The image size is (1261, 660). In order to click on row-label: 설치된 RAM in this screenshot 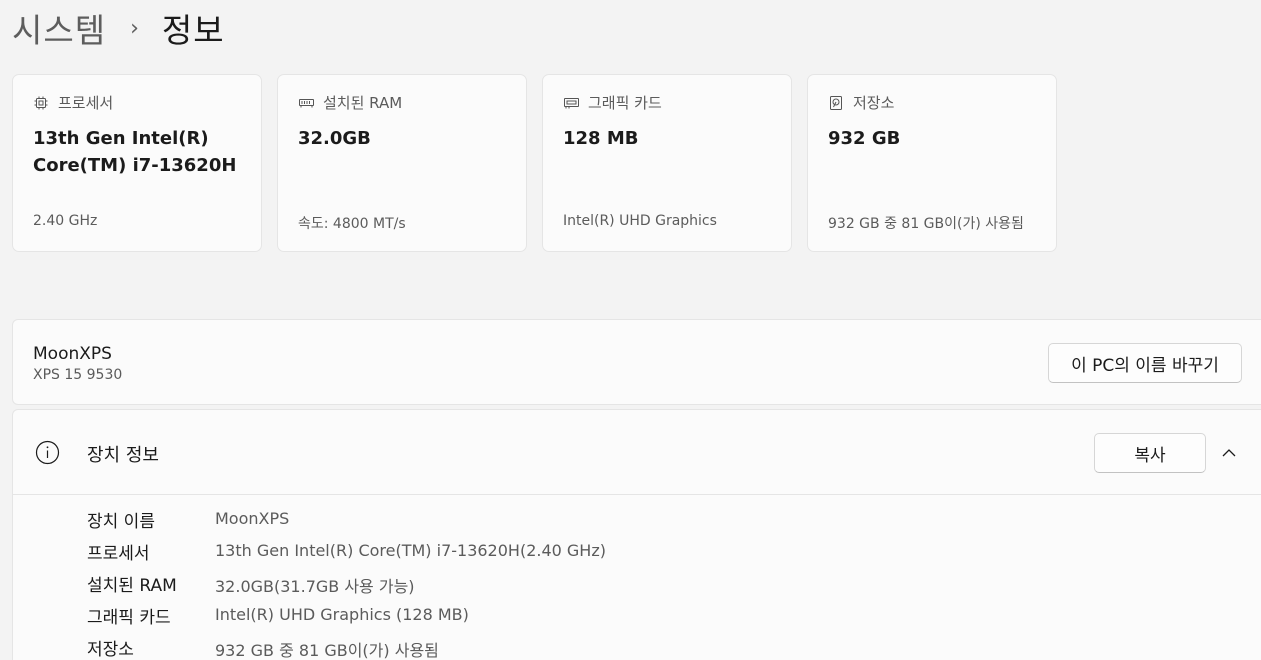, I will do `click(132, 586)`.